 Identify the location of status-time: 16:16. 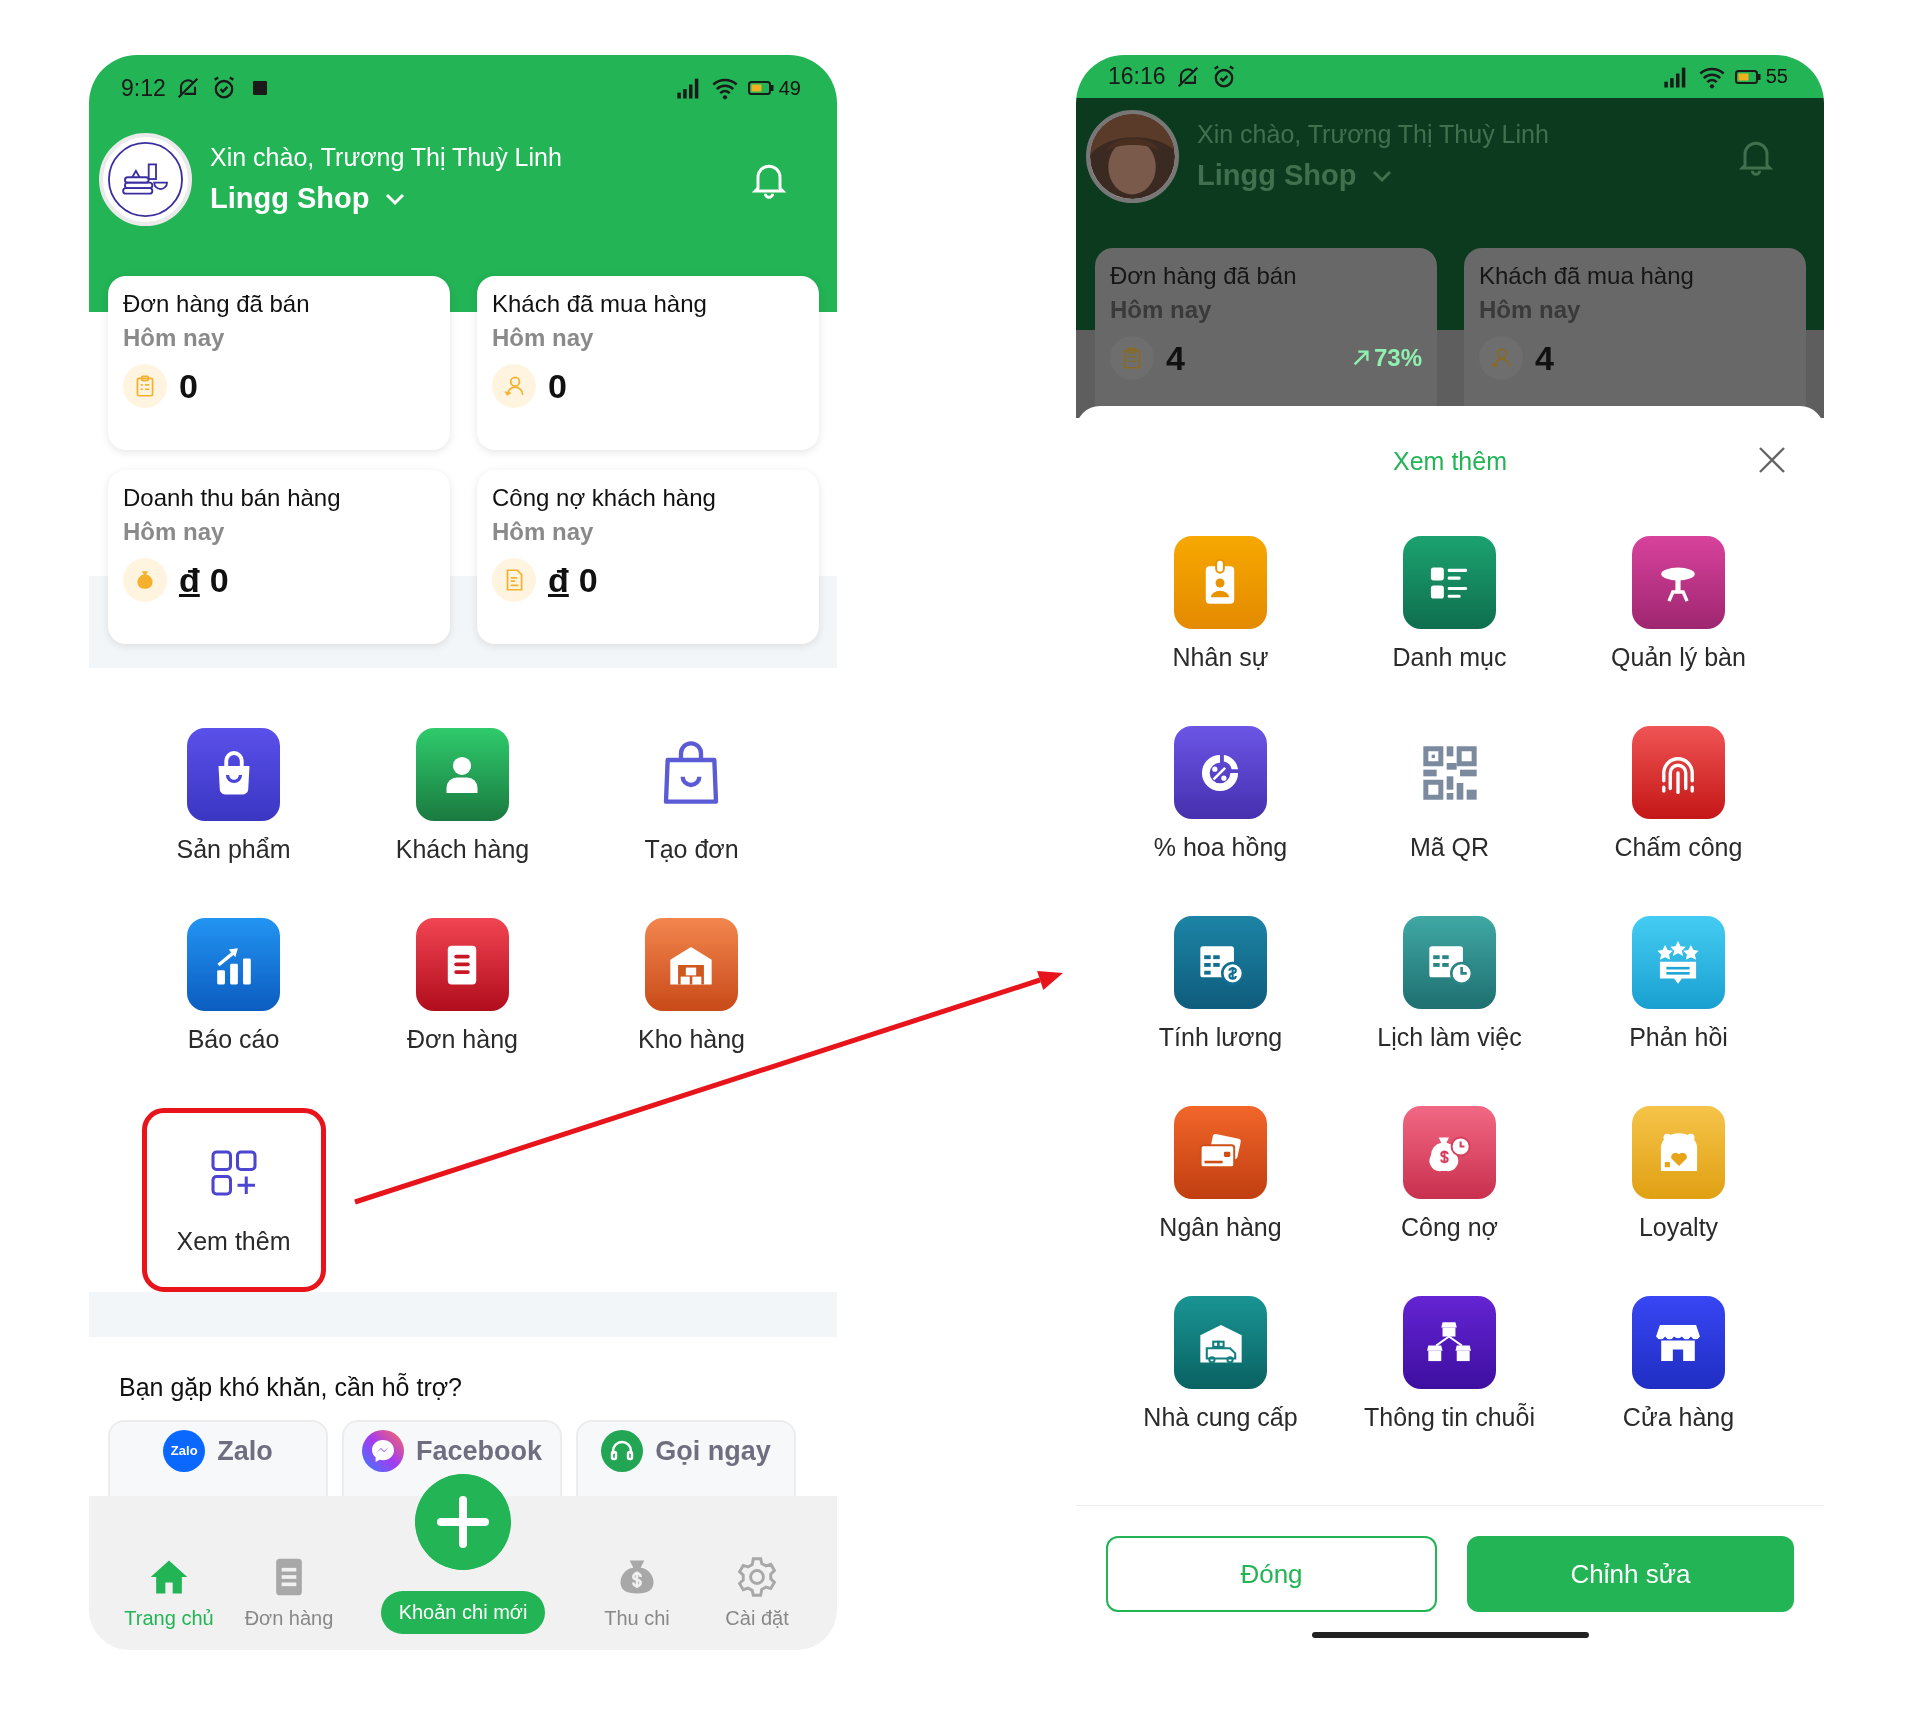
(1137, 76).